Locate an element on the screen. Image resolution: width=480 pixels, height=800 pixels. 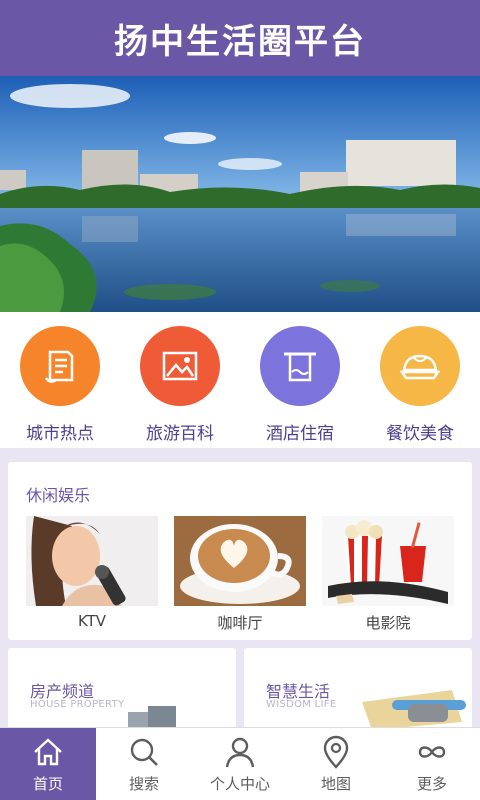
section-title: 休闲娱乐 is located at coordinates (58, 495).